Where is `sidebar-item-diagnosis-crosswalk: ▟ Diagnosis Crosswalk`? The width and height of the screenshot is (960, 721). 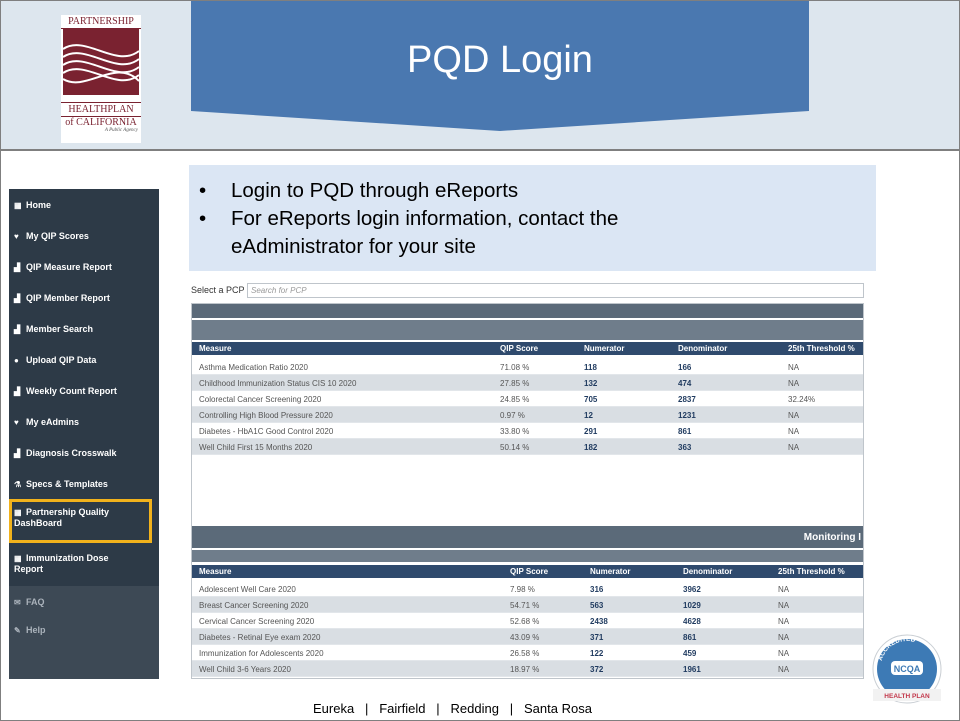 sidebar-item-diagnosis-crosswalk: ▟ Diagnosis Crosswalk is located at coordinates (84, 453).